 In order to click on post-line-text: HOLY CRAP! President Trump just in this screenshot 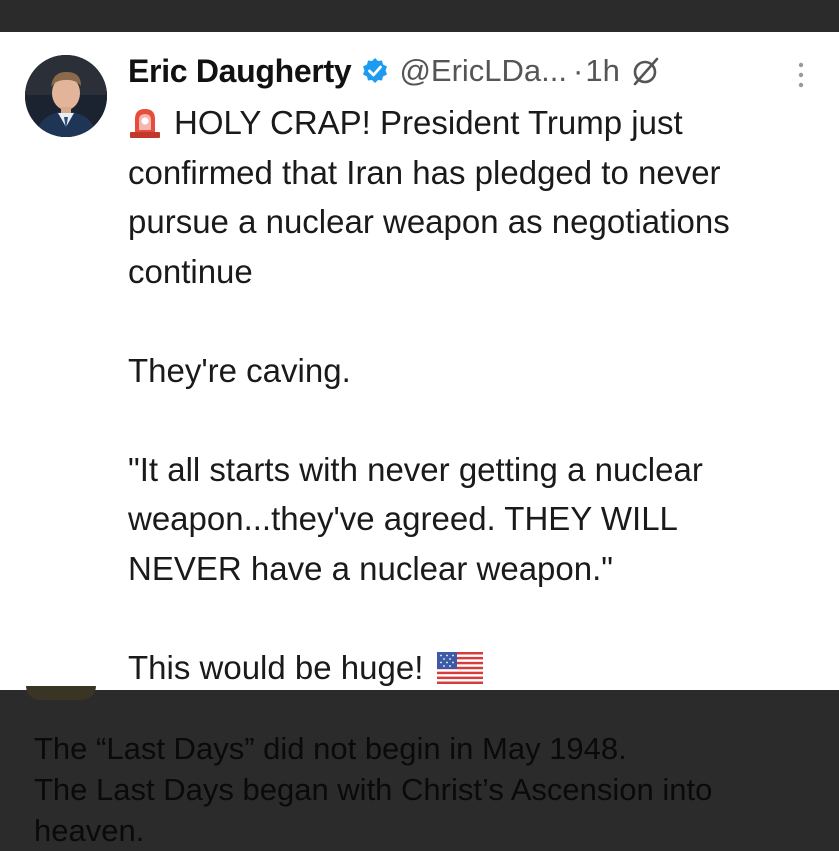, I will do `click(428, 122)`.